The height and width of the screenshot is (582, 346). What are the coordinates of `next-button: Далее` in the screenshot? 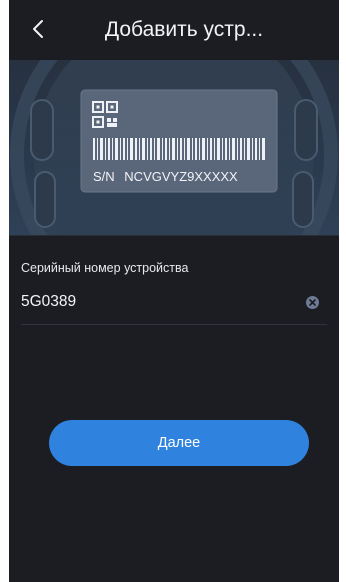 It's located at (179, 443).